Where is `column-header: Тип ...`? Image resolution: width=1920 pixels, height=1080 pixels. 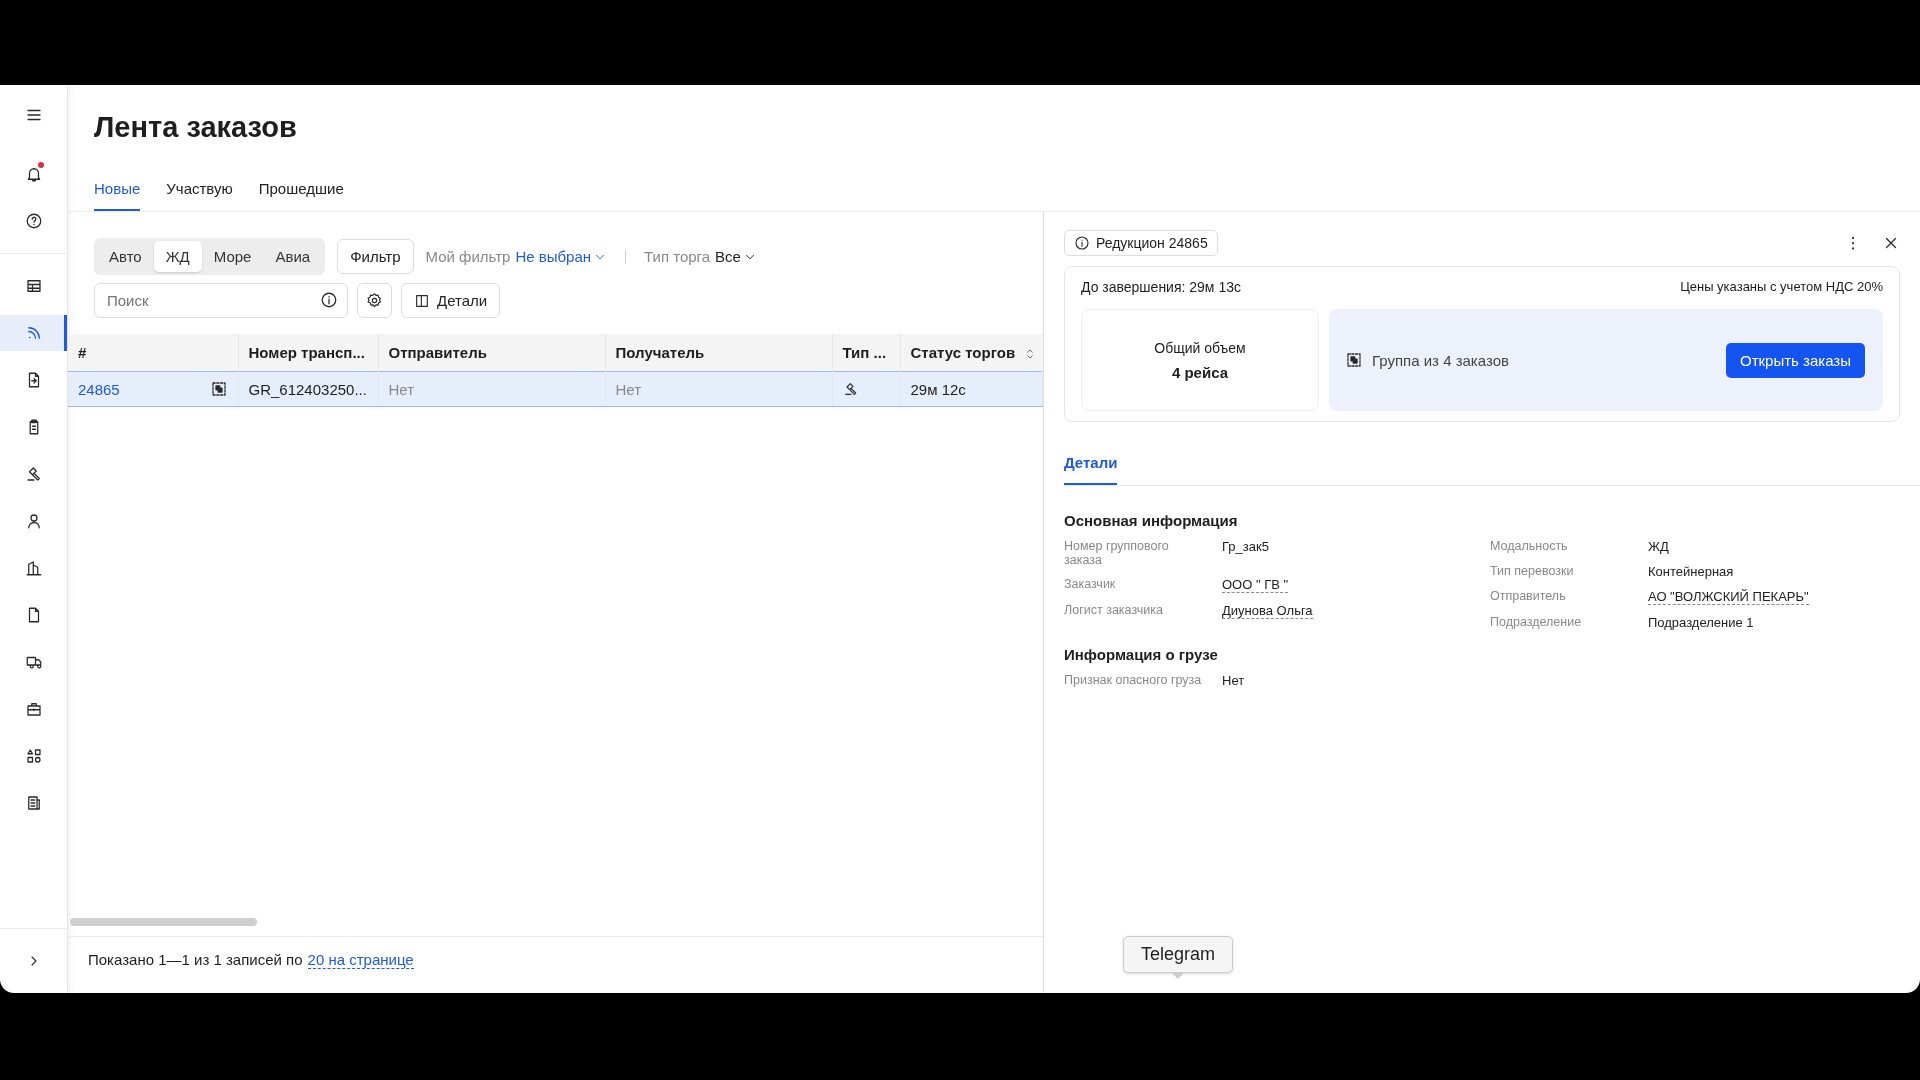
column-header: Тип ... is located at coordinates (866, 353).